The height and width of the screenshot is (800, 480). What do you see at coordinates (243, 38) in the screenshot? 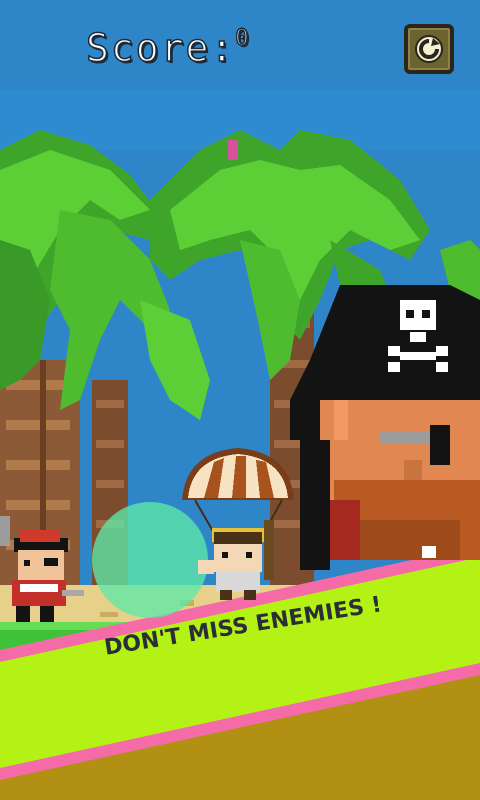
I see `score-value: 0` at bounding box center [243, 38].